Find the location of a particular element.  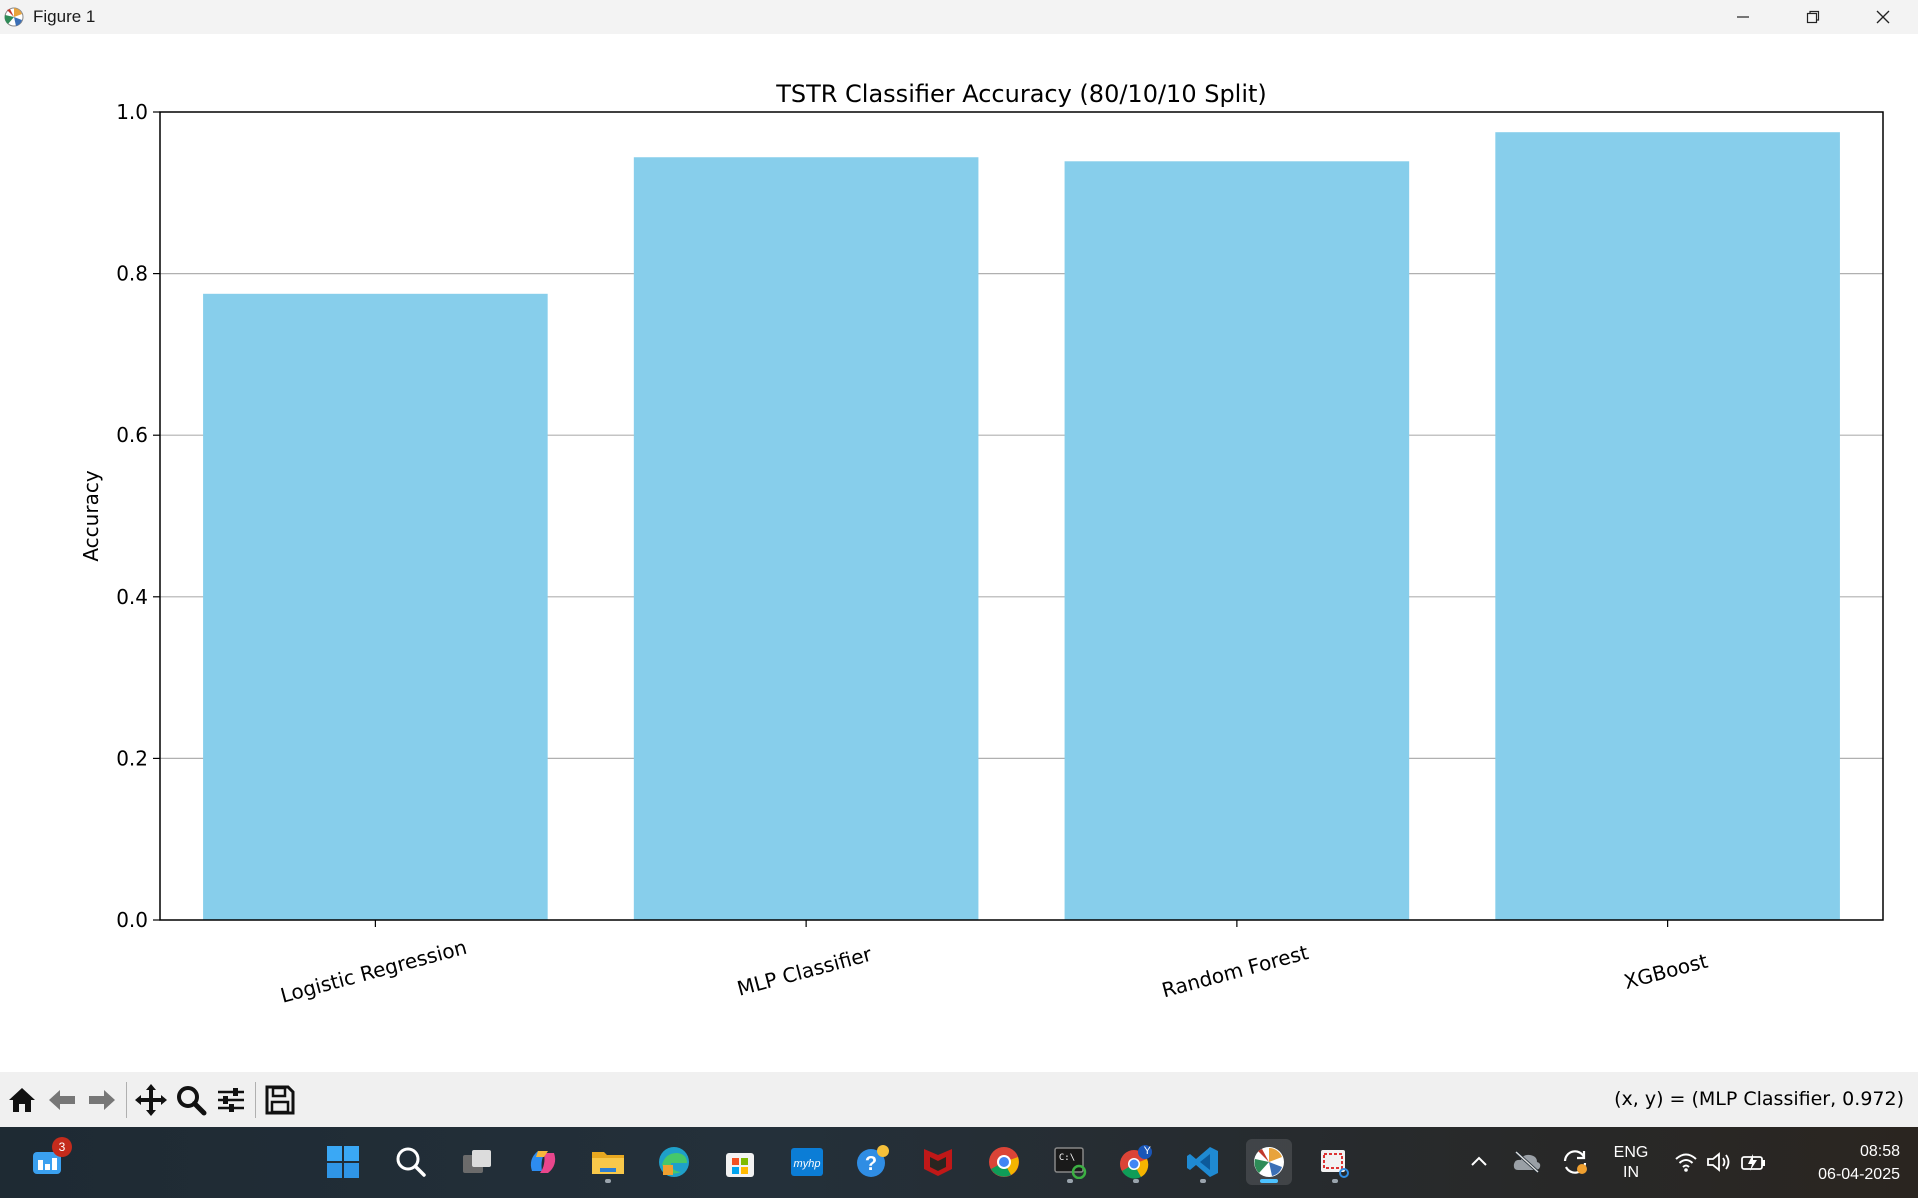

task-view-button is located at coordinates (477, 1162).